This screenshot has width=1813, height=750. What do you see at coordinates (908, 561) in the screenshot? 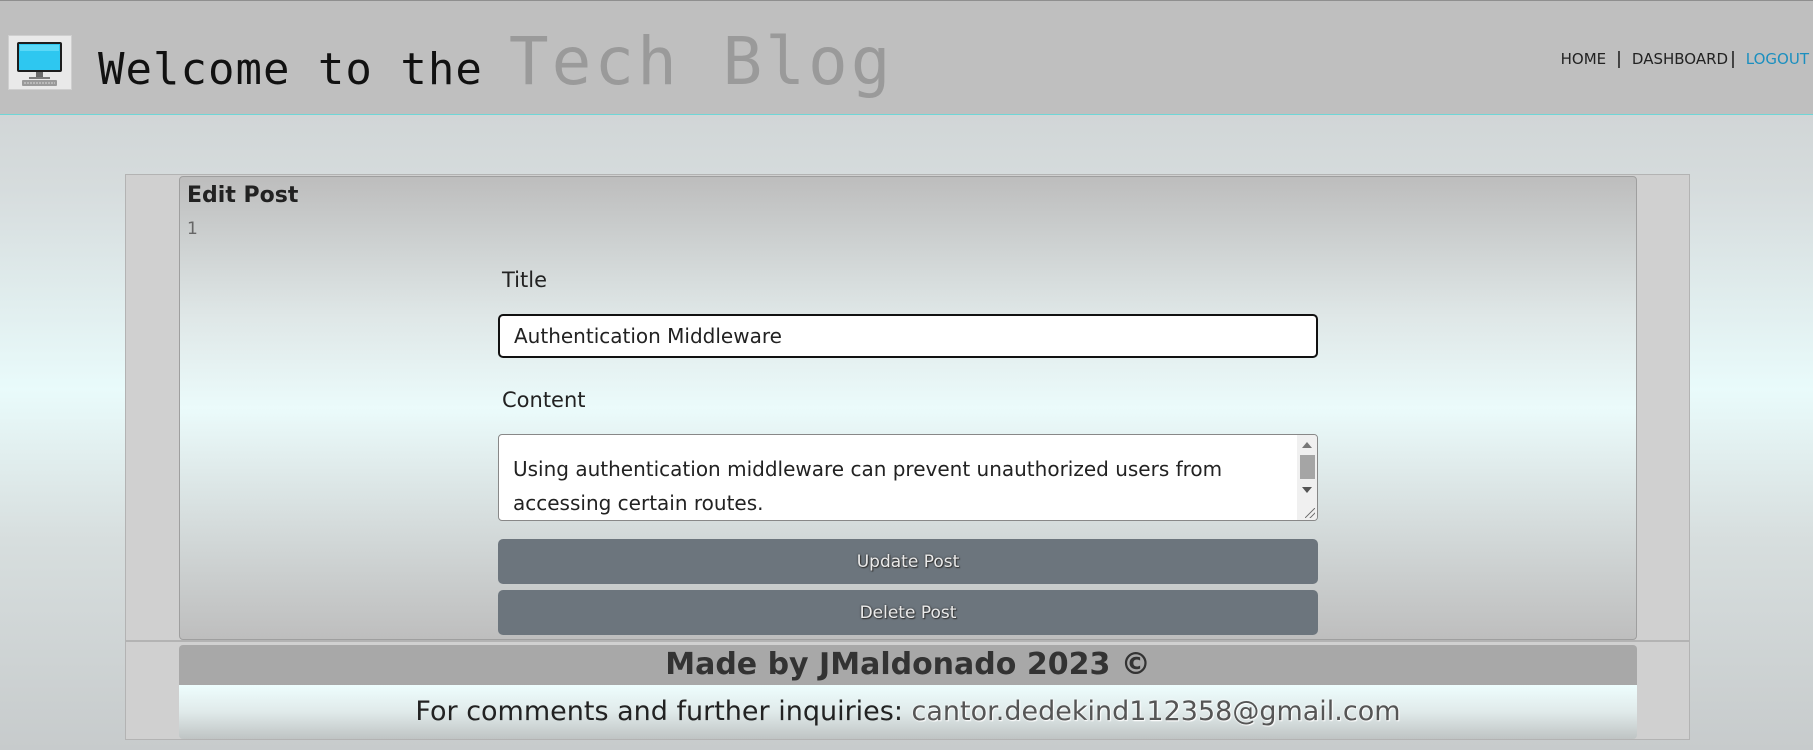
I see `update-post-button: Update Post` at bounding box center [908, 561].